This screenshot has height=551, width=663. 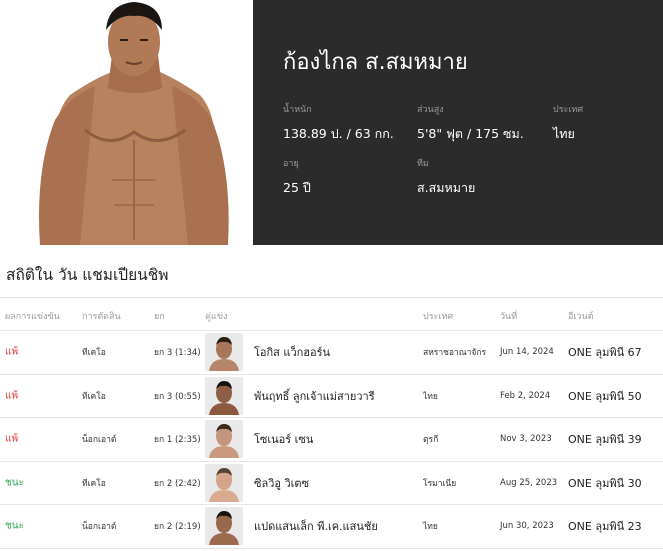 What do you see at coordinates (87, 275) in the screenshot?
I see `records-title: สถิติใน วัน แชมเปียนชิพ` at bounding box center [87, 275].